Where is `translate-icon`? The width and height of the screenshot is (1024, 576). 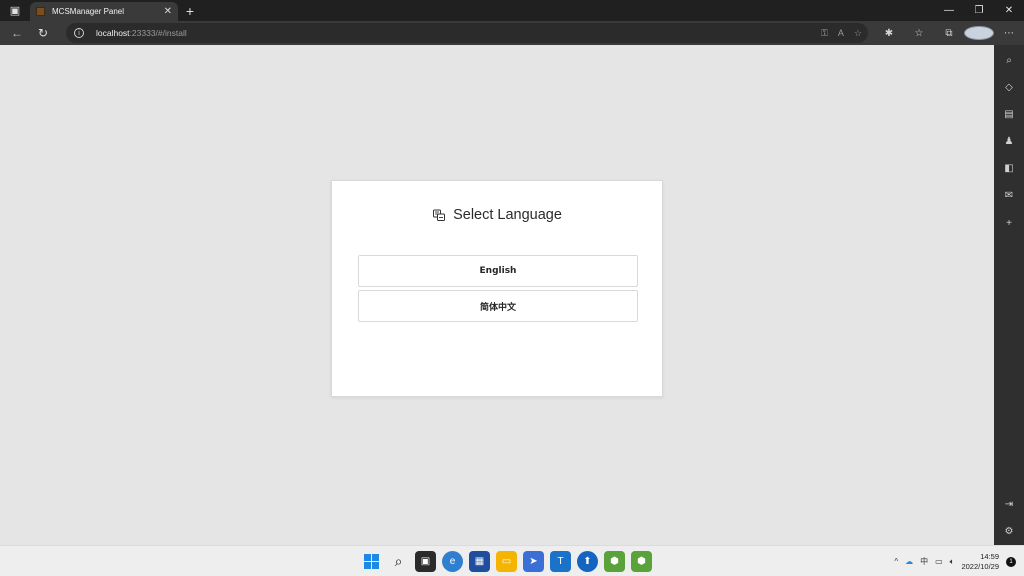
translate-icon is located at coordinates (439, 215).